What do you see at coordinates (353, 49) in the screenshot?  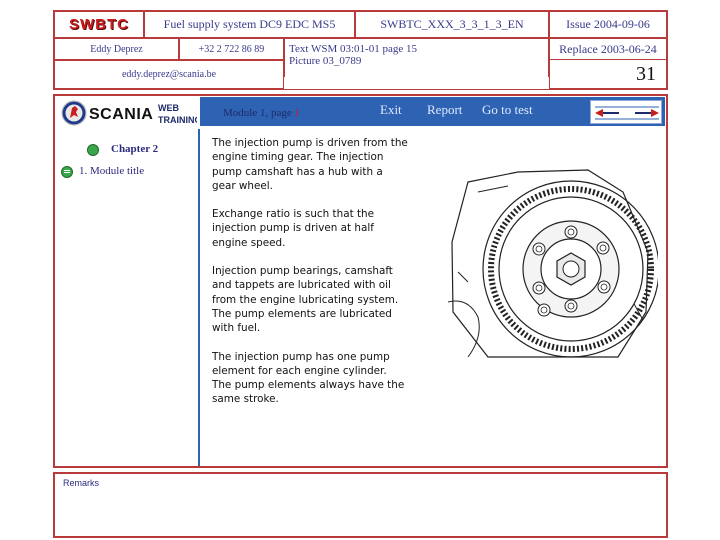 I see `reference-text: Text WSM 03:01-01 page 15` at bounding box center [353, 49].